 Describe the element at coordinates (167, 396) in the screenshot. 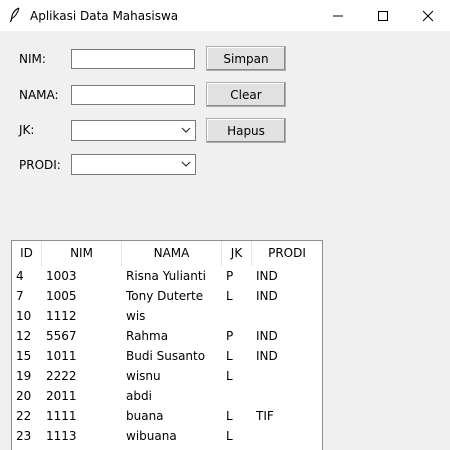

I see `table-row: 20 2011 abdi` at that location.